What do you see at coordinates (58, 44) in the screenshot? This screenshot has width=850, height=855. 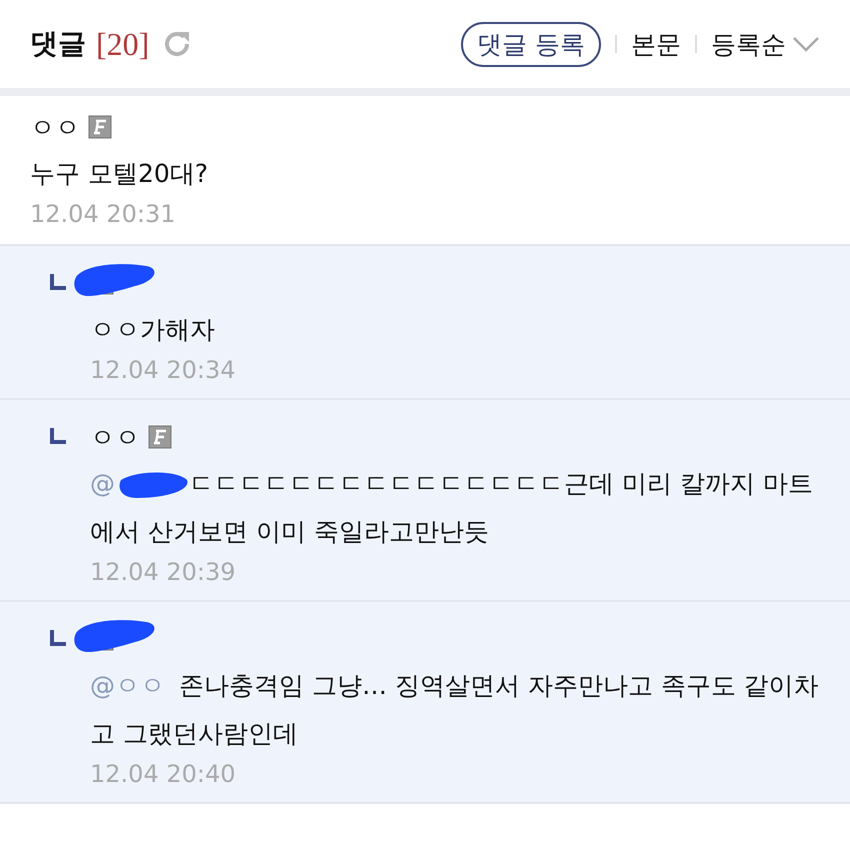 I see `comments-title: 댓글` at bounding box center [58, 44].